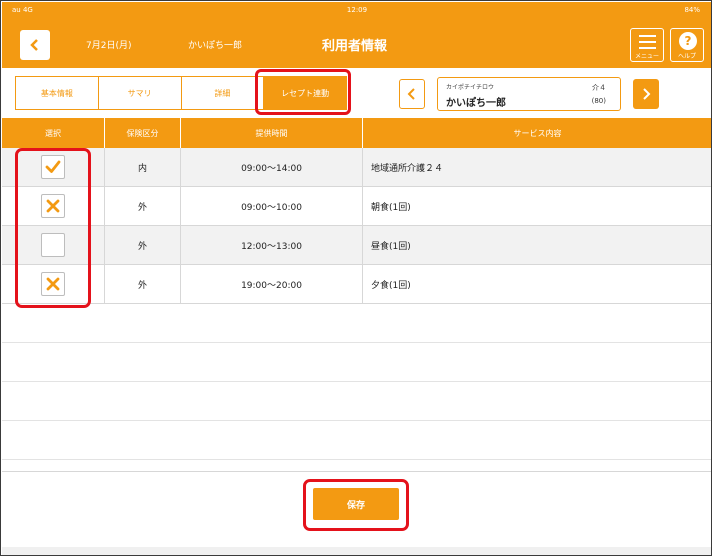 Image resolution: width=712 pixels, height=556 pixels. What do you see at coordinates (223, 93) in the screenshot?
I see `tab-details: 詳細` at bounding box center [223, 93].